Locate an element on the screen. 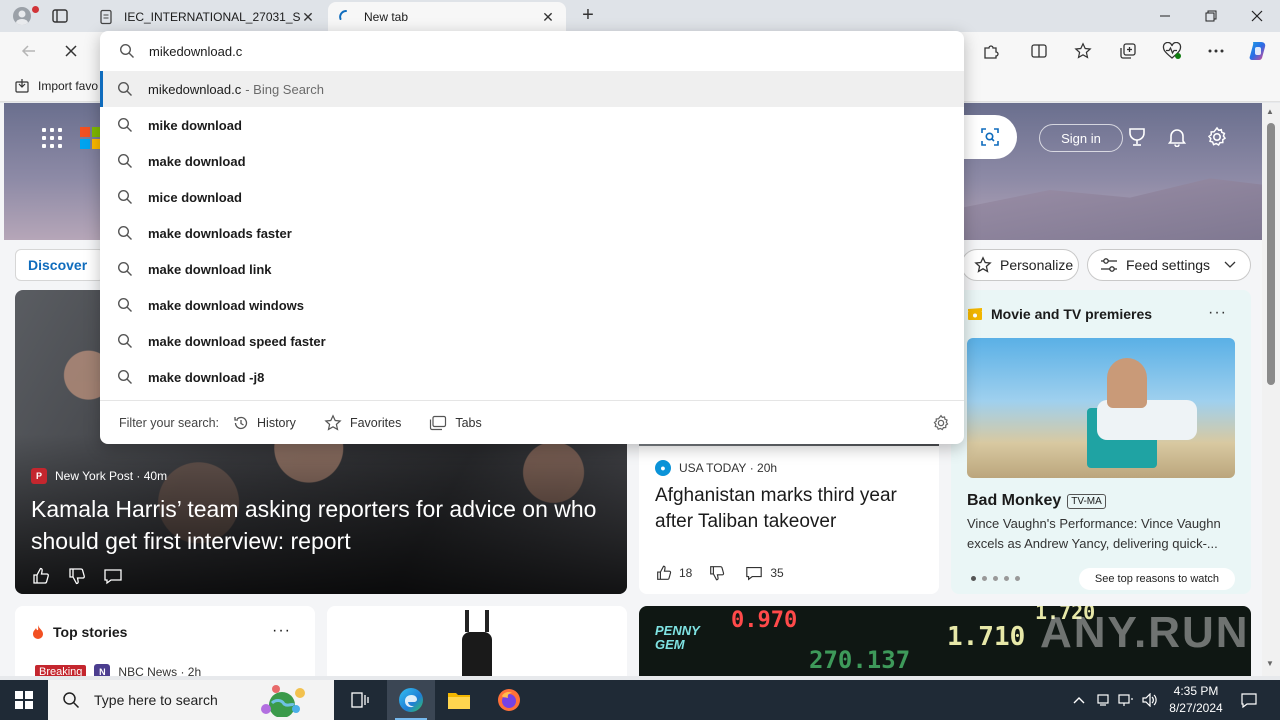 The height and width of the screenshot is (720, 1280). discover-tab: Discover is located at coordinates (60, 265).